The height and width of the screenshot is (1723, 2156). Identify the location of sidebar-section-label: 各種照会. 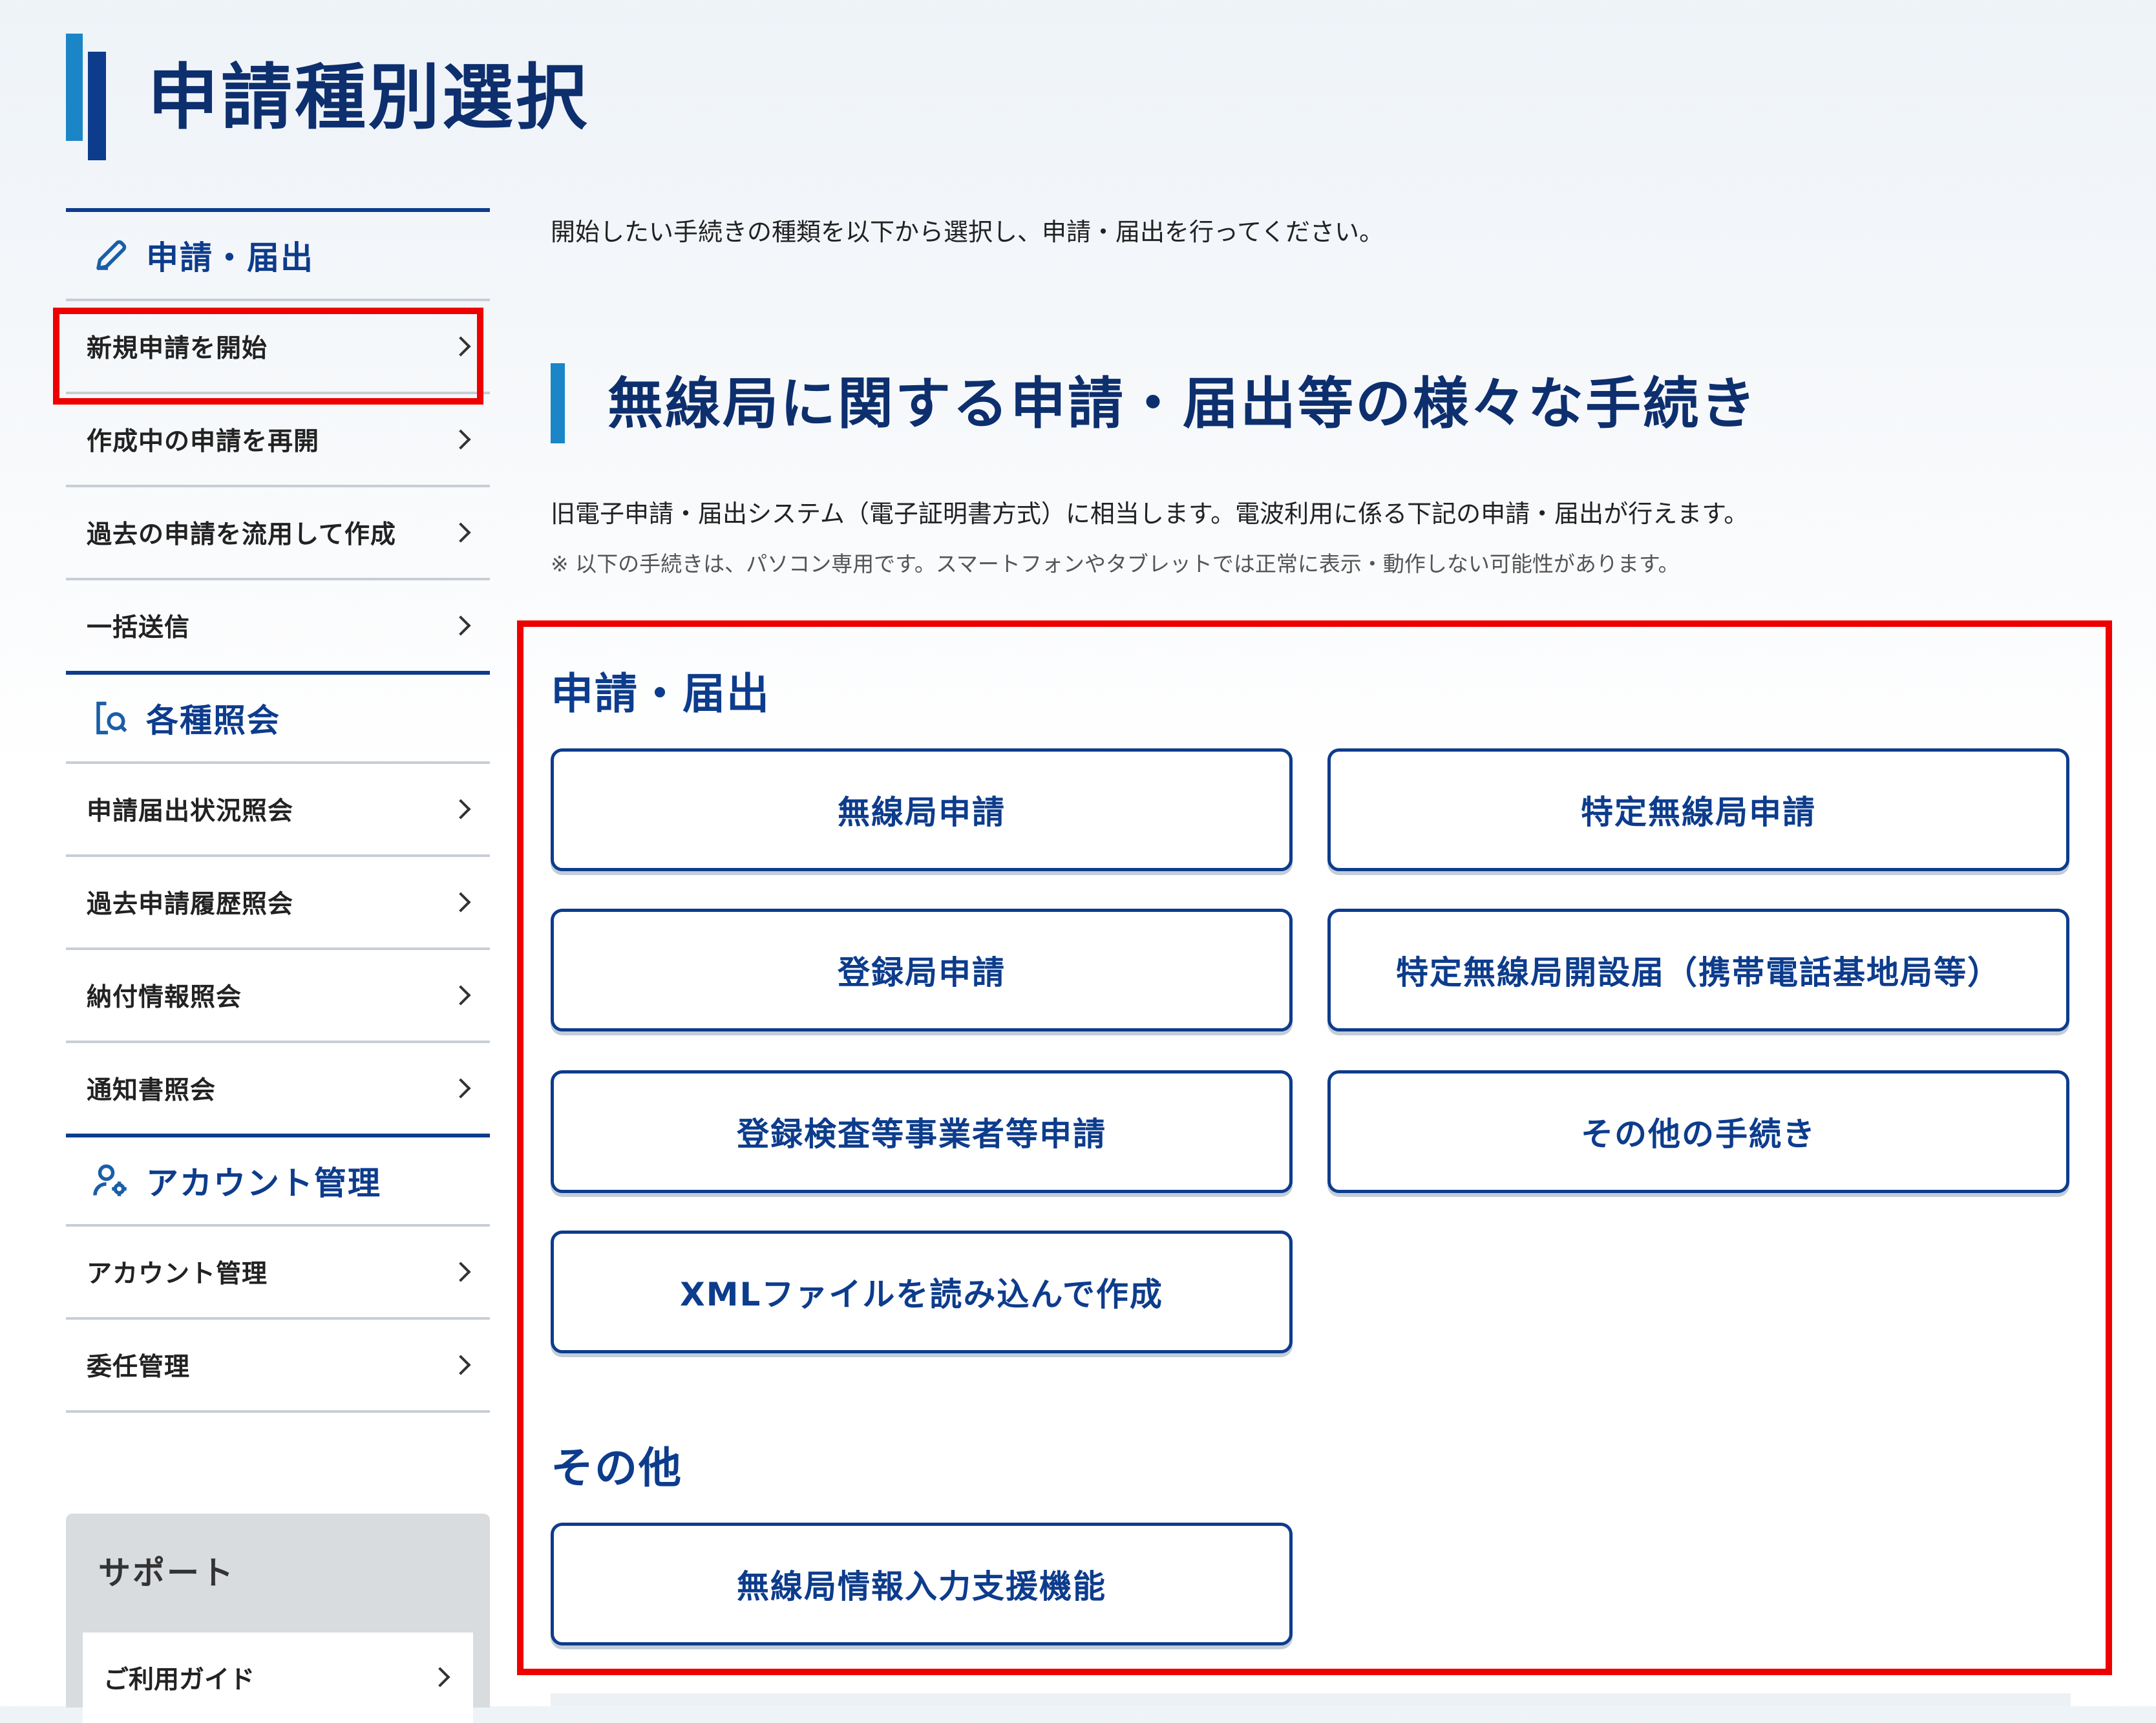
(213, 720).